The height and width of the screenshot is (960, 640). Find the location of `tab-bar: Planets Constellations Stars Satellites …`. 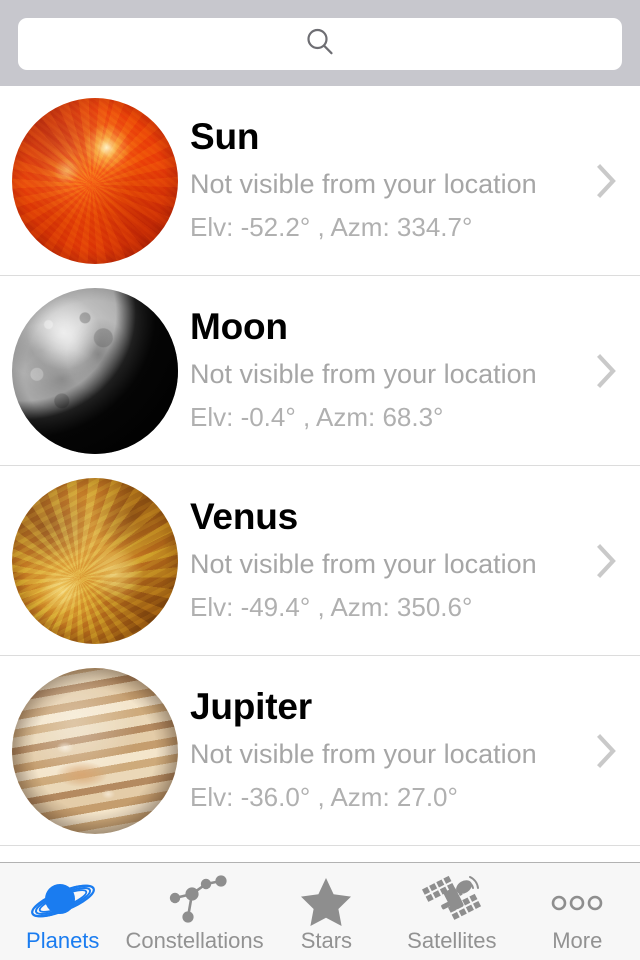

tab-bar: Planets Constellations Stars Satellites … is located at coordinates (320, 911).